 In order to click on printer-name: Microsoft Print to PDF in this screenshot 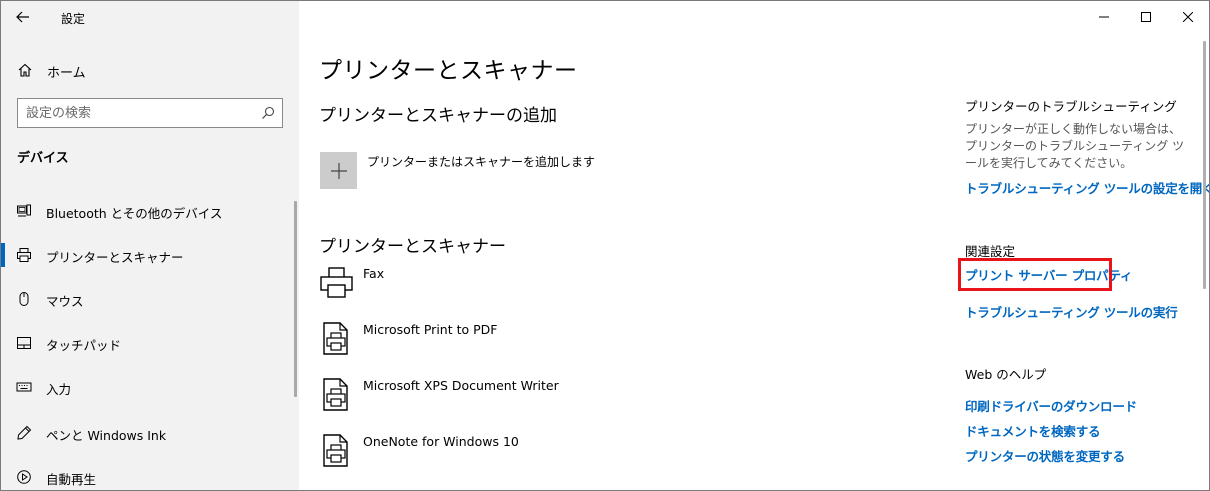, I will do `click(430, 329)`.